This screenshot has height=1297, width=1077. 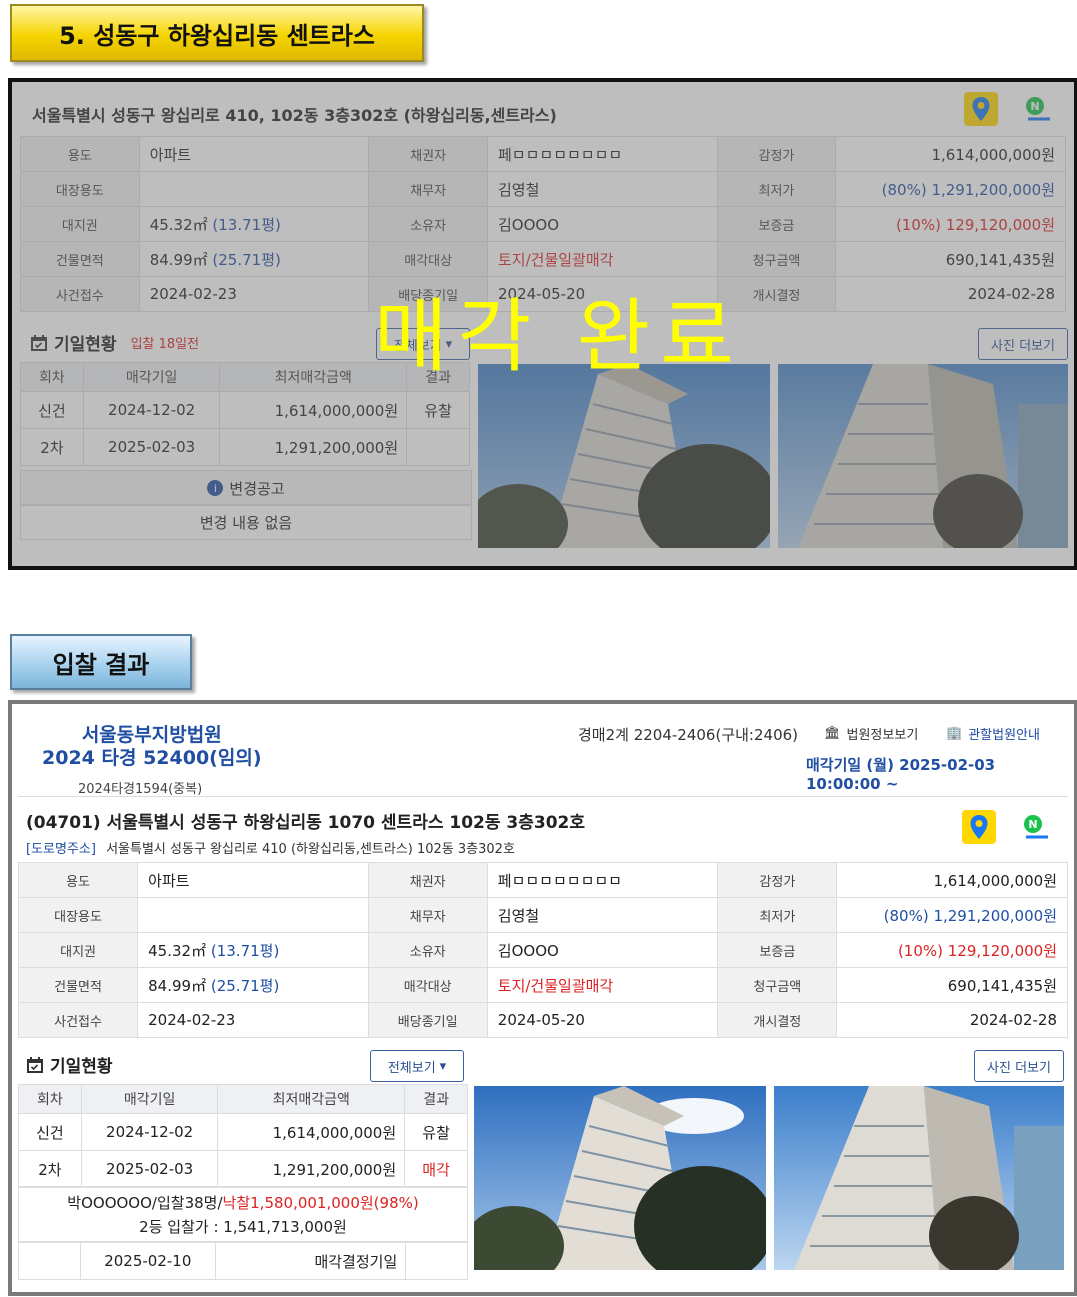 I want to click on round-cell: 2차, so click(x=50, y=1169).